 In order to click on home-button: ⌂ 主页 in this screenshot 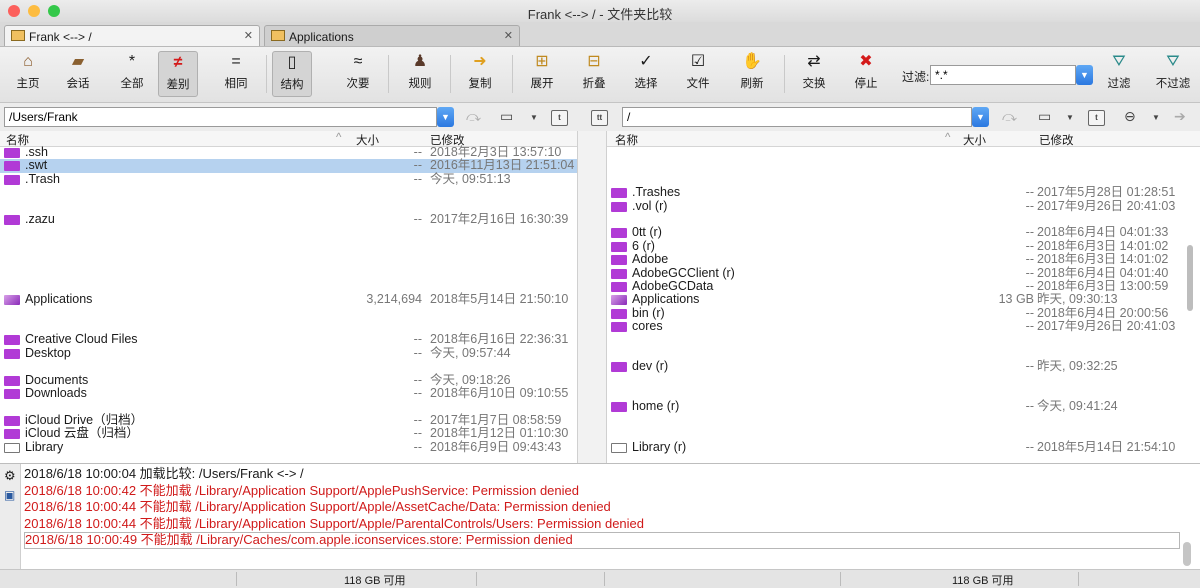, I will do `click(28, 74)`.